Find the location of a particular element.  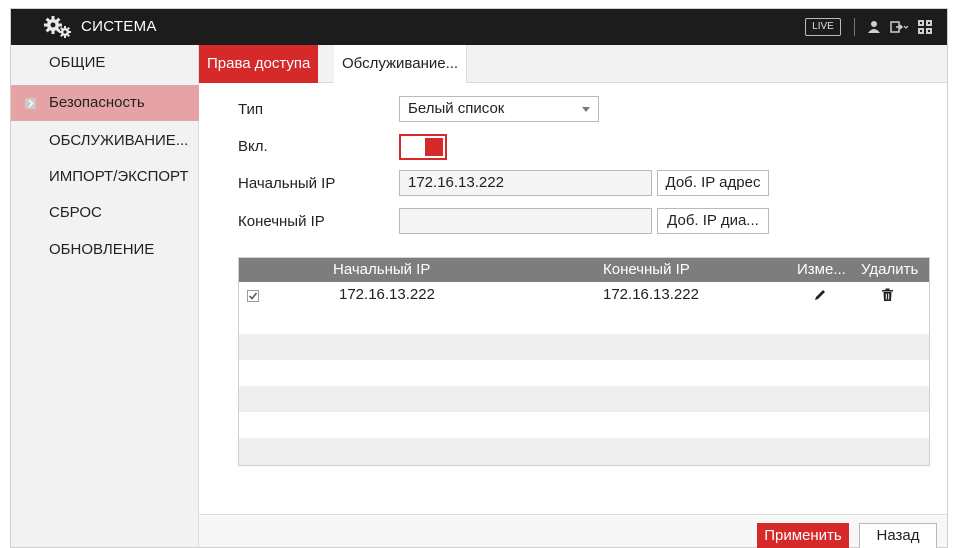

sidebar-item-security: Безопасность is located at coordinates (105, 103).